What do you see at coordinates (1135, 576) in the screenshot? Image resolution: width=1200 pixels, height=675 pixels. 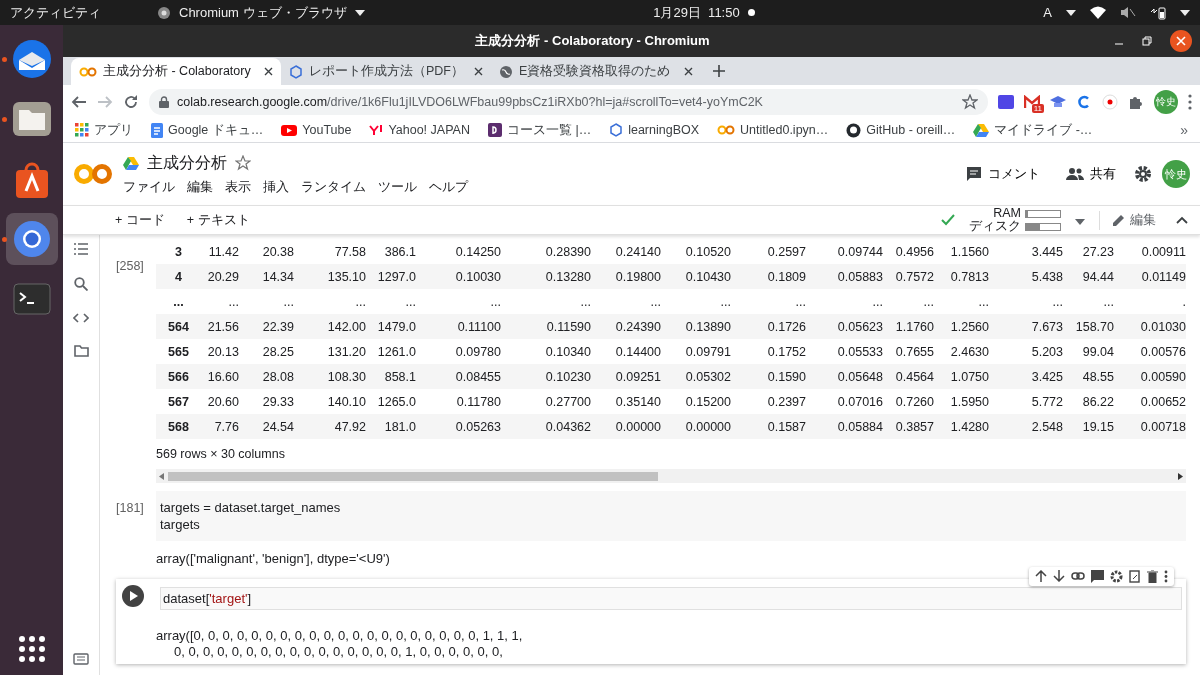 I see `mirror-cell-icon` at bounding box center [1135, 576].